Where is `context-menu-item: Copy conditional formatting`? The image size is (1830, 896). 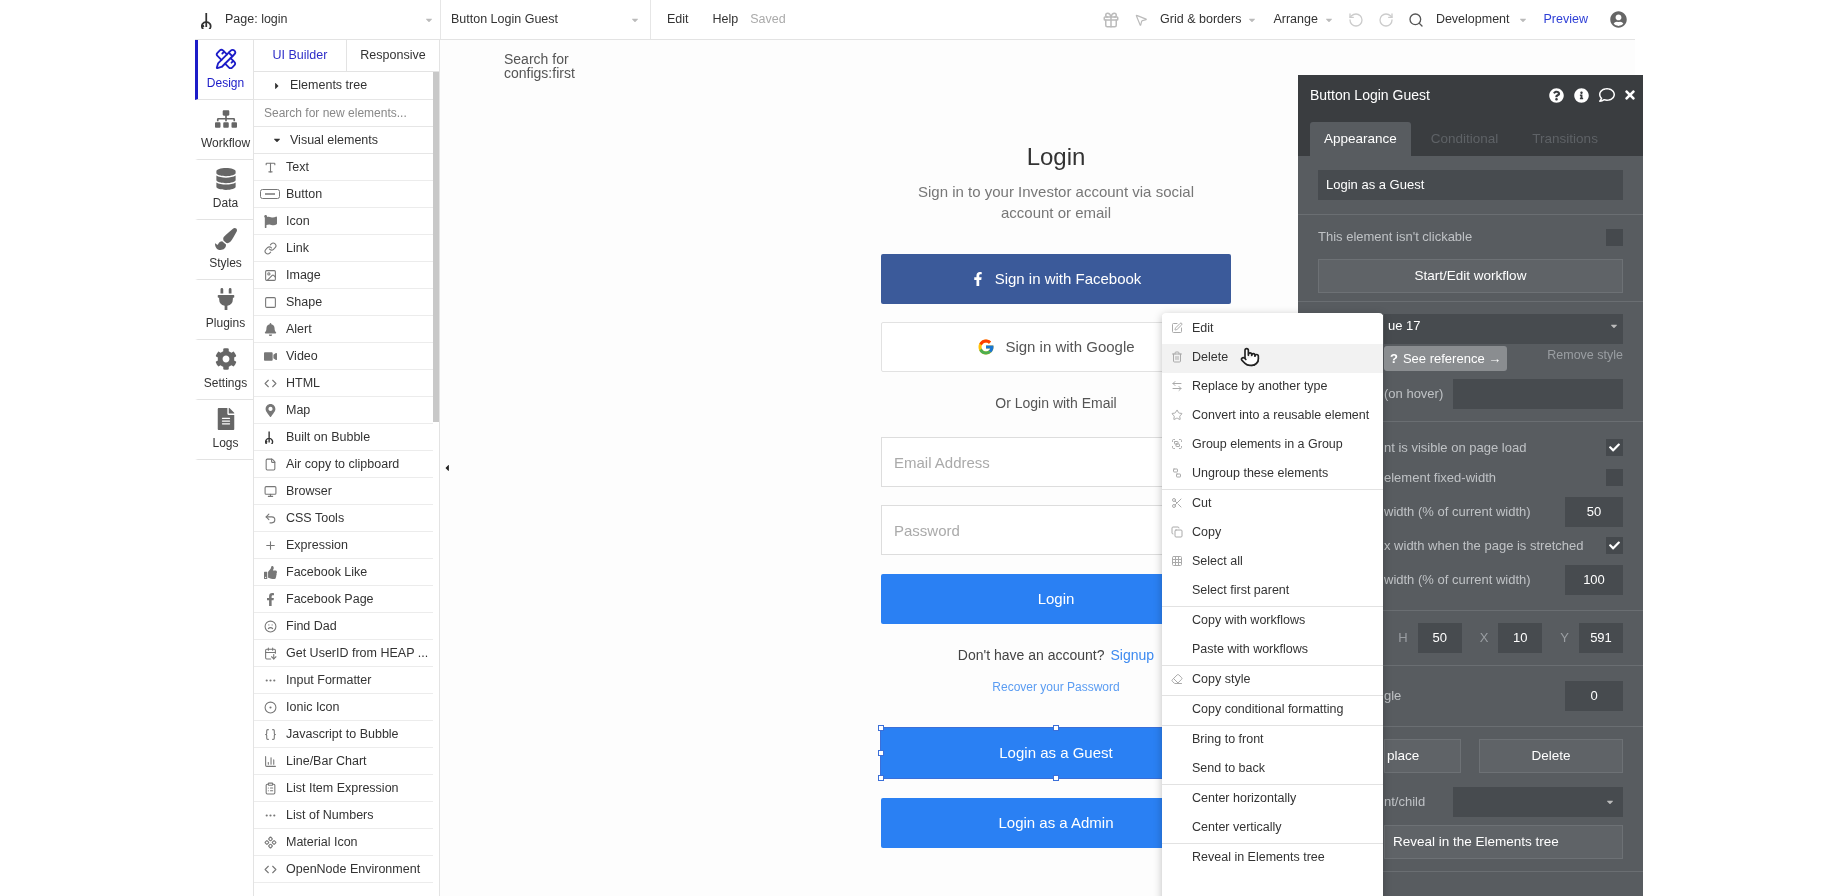 context-menu-item: Copy conditional formatting is located at coordinates (1272, 710).